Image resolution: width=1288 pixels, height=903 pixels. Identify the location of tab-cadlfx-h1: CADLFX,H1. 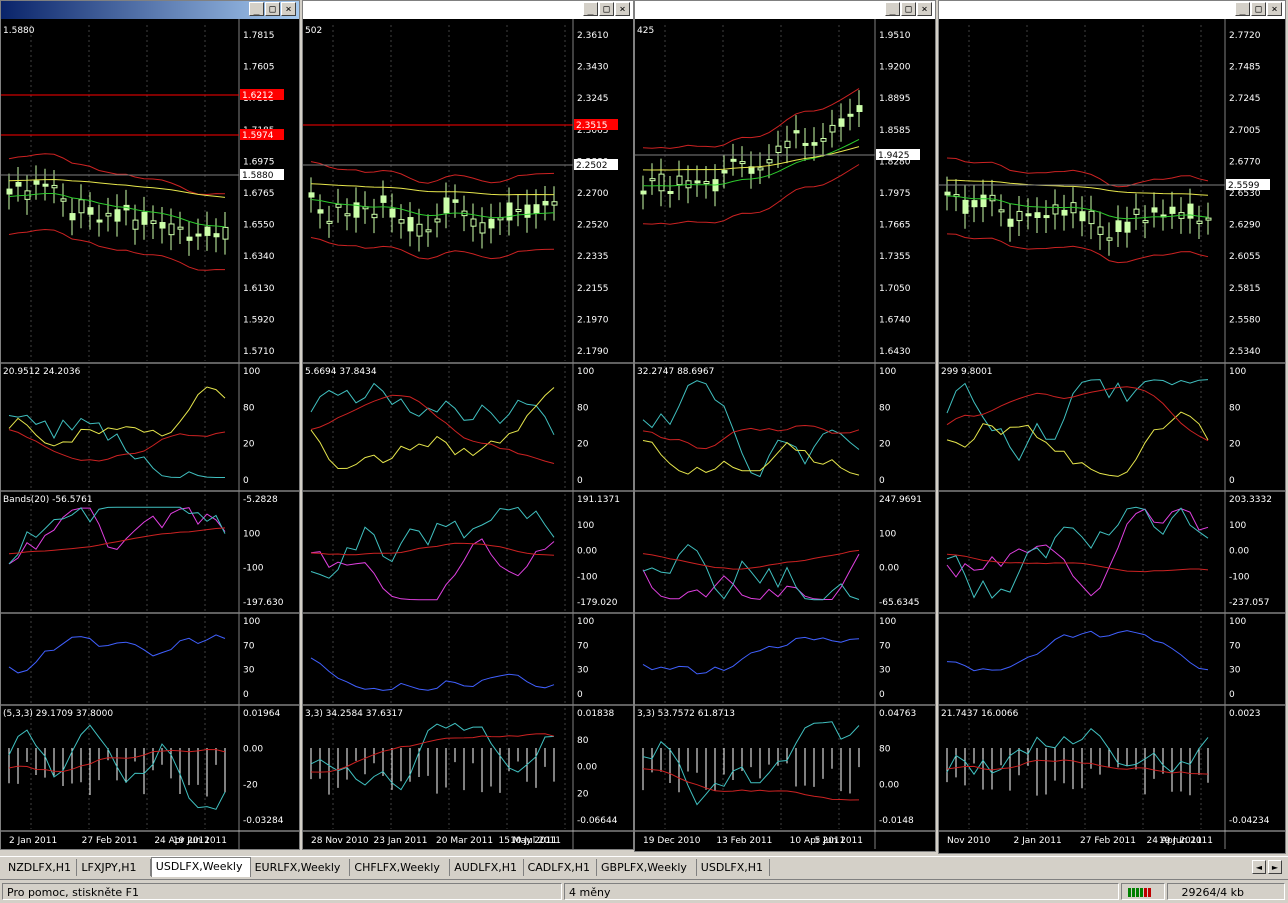
(560, 867).